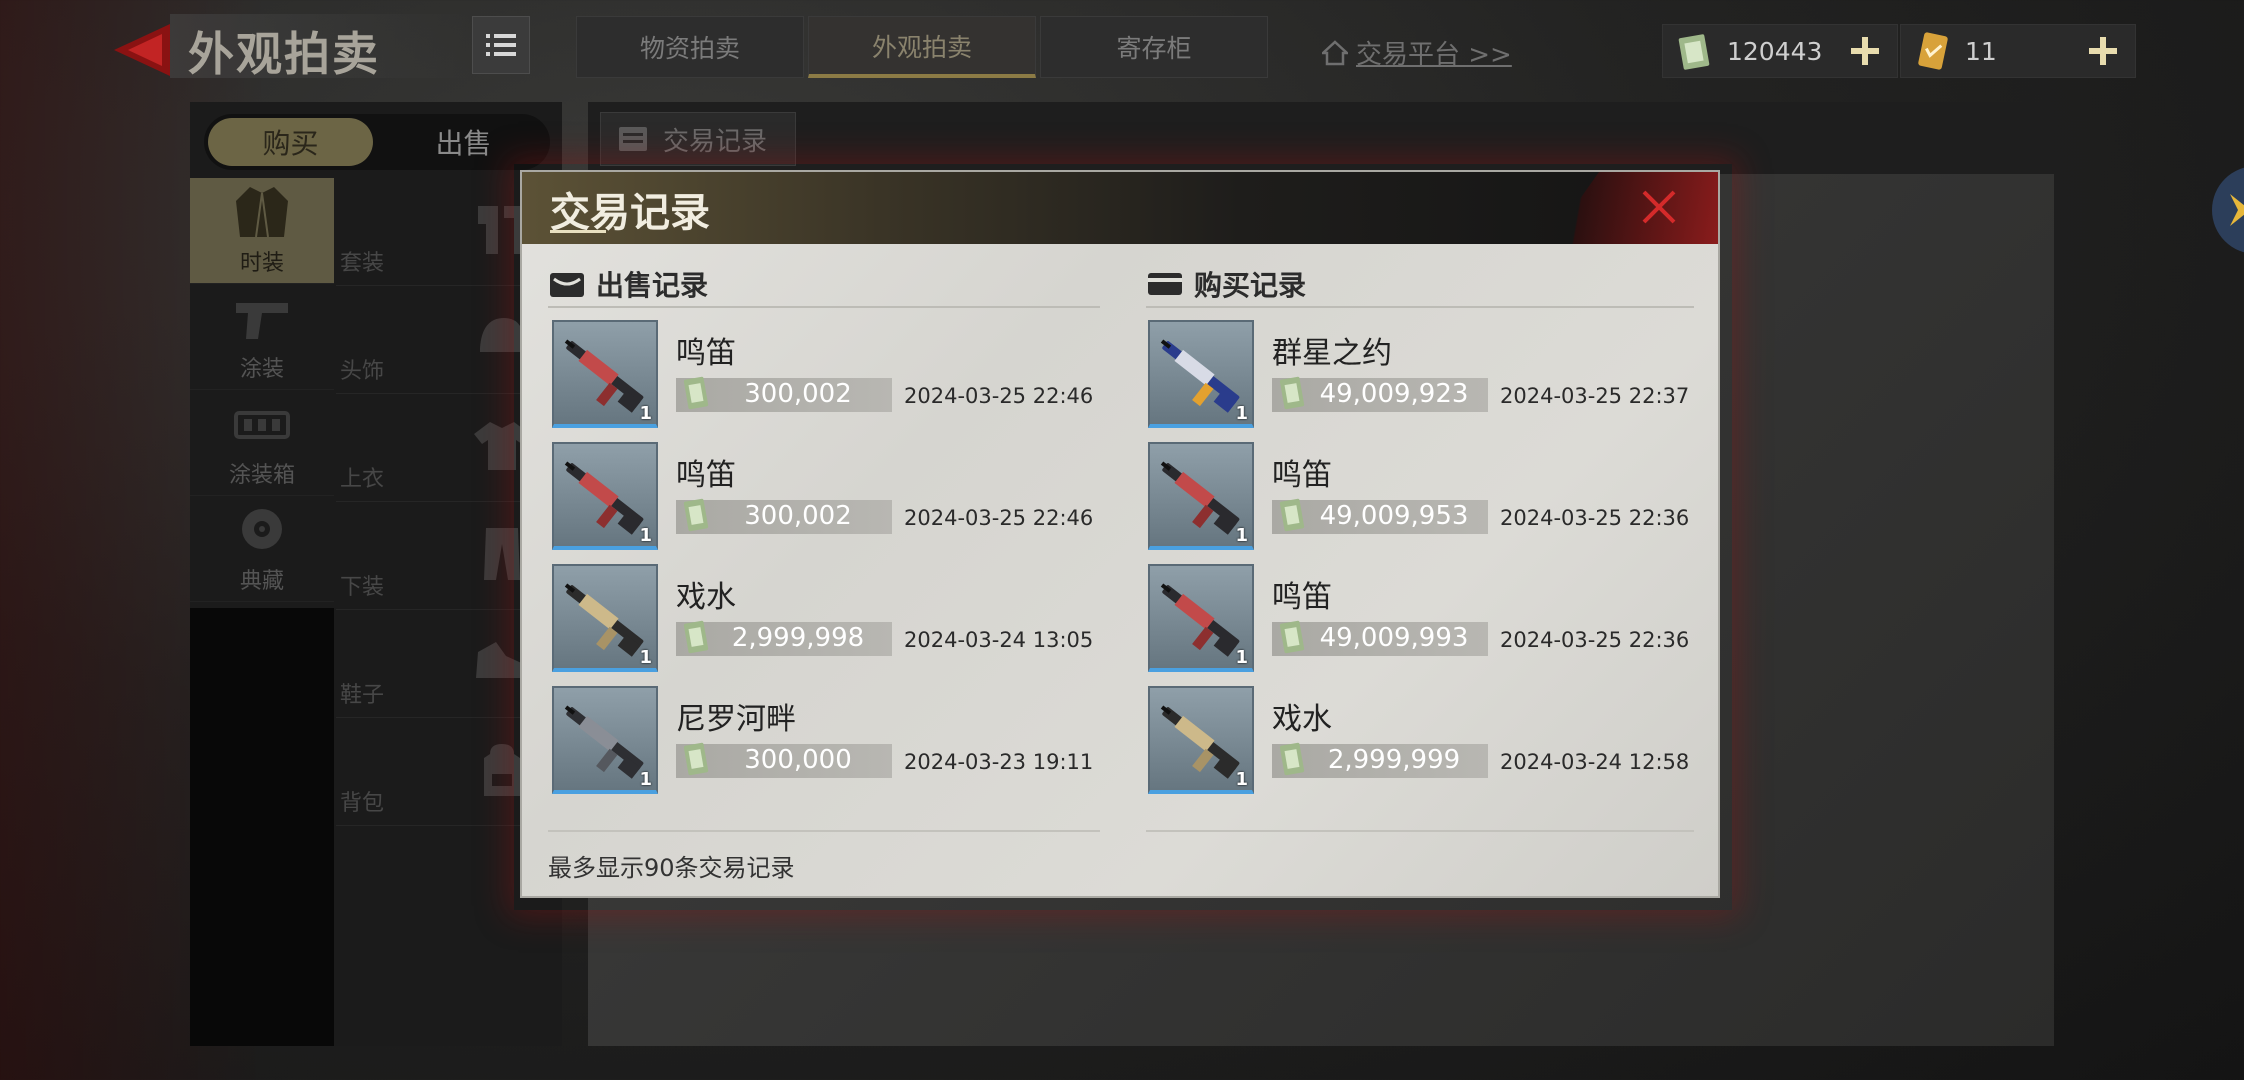 The width and height of the screenshot is (2244, 1080). What do you see at coordinates (262, 425) in the screenshot?
I see `paint-box-icon` at bounding box center [262, 425].